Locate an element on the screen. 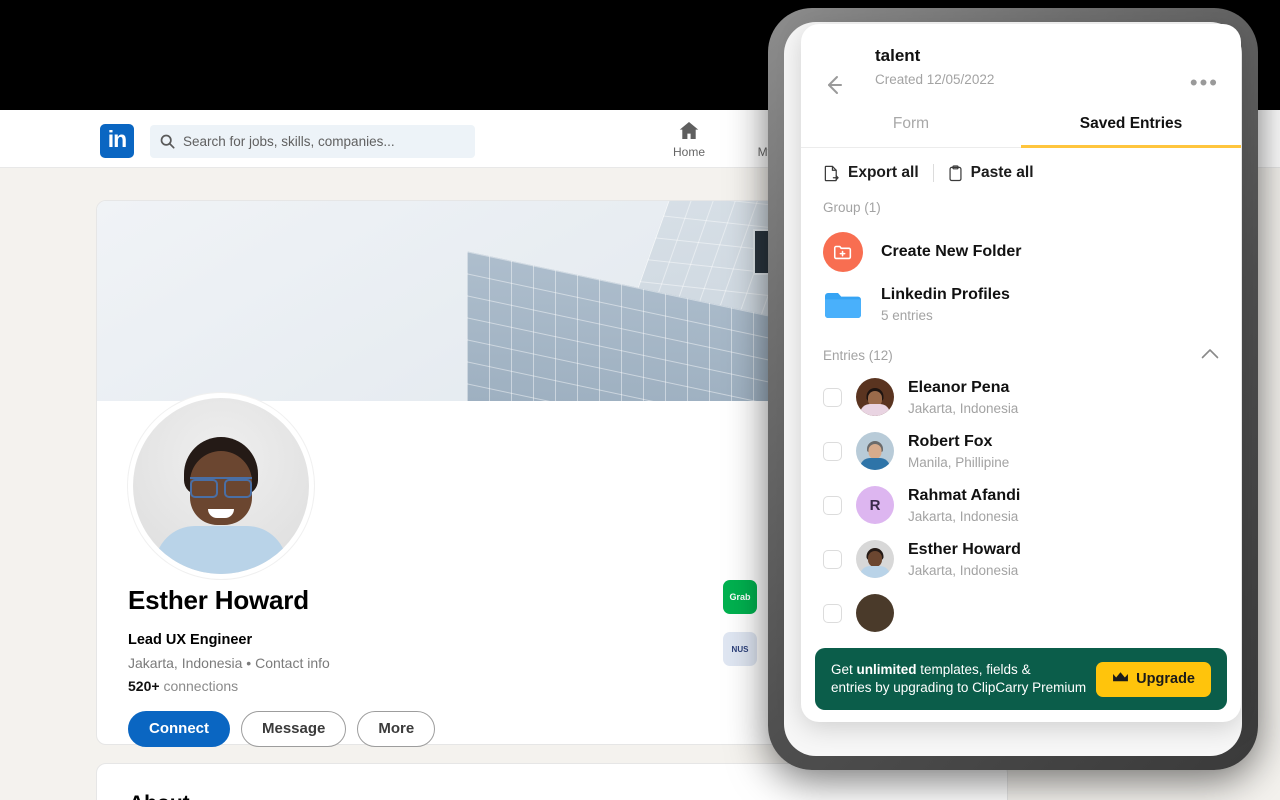  upgrade-button: Upgrade is located at coordinates (1153, 679).